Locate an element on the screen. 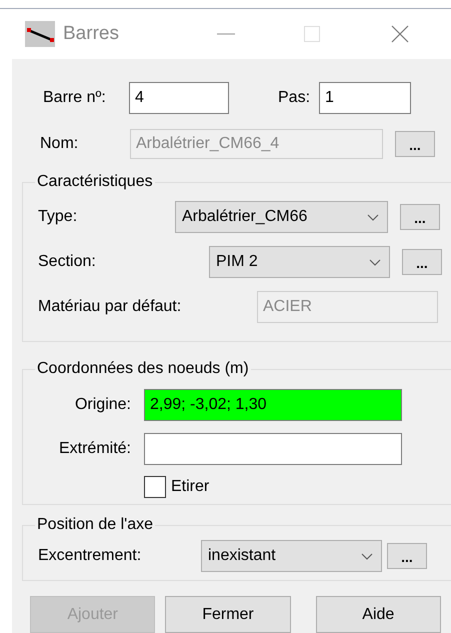  bar-number-label: Barre nº: is located at coordinates (75, 98).